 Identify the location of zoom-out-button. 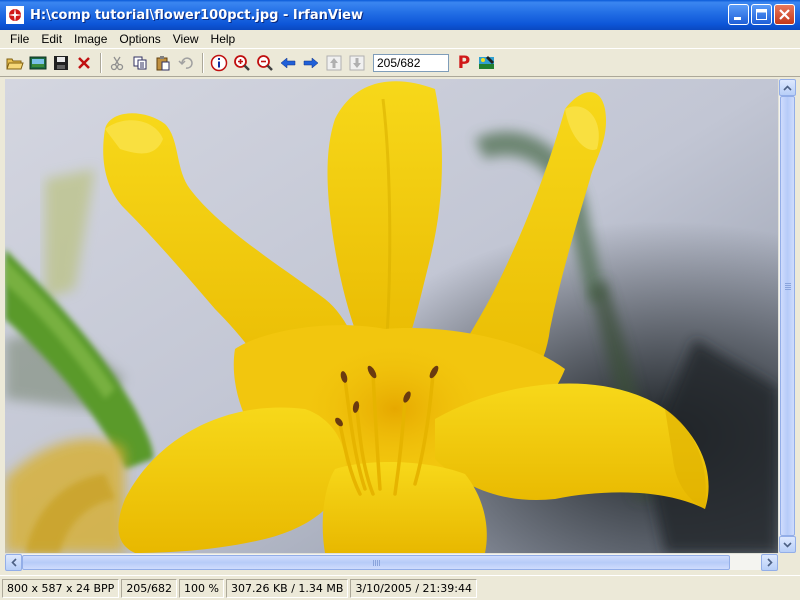
(265, 63).